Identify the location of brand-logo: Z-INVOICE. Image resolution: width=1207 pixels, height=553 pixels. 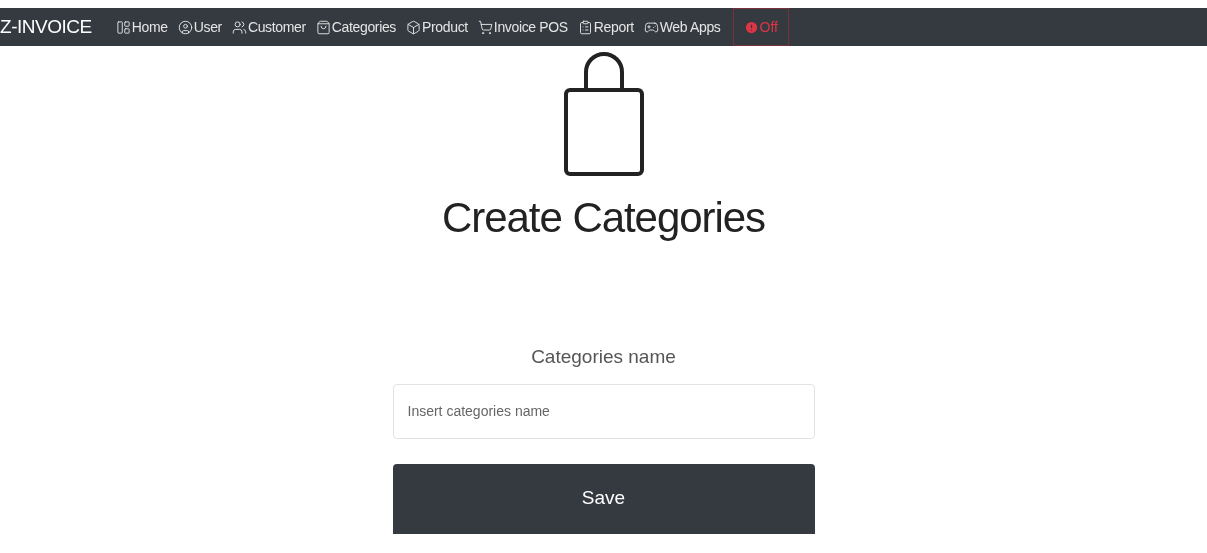
(46, 27).